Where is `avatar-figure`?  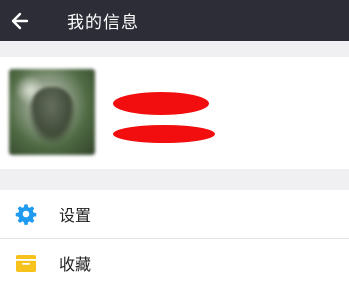 avatar-figure is located at coordinates (52, 115).